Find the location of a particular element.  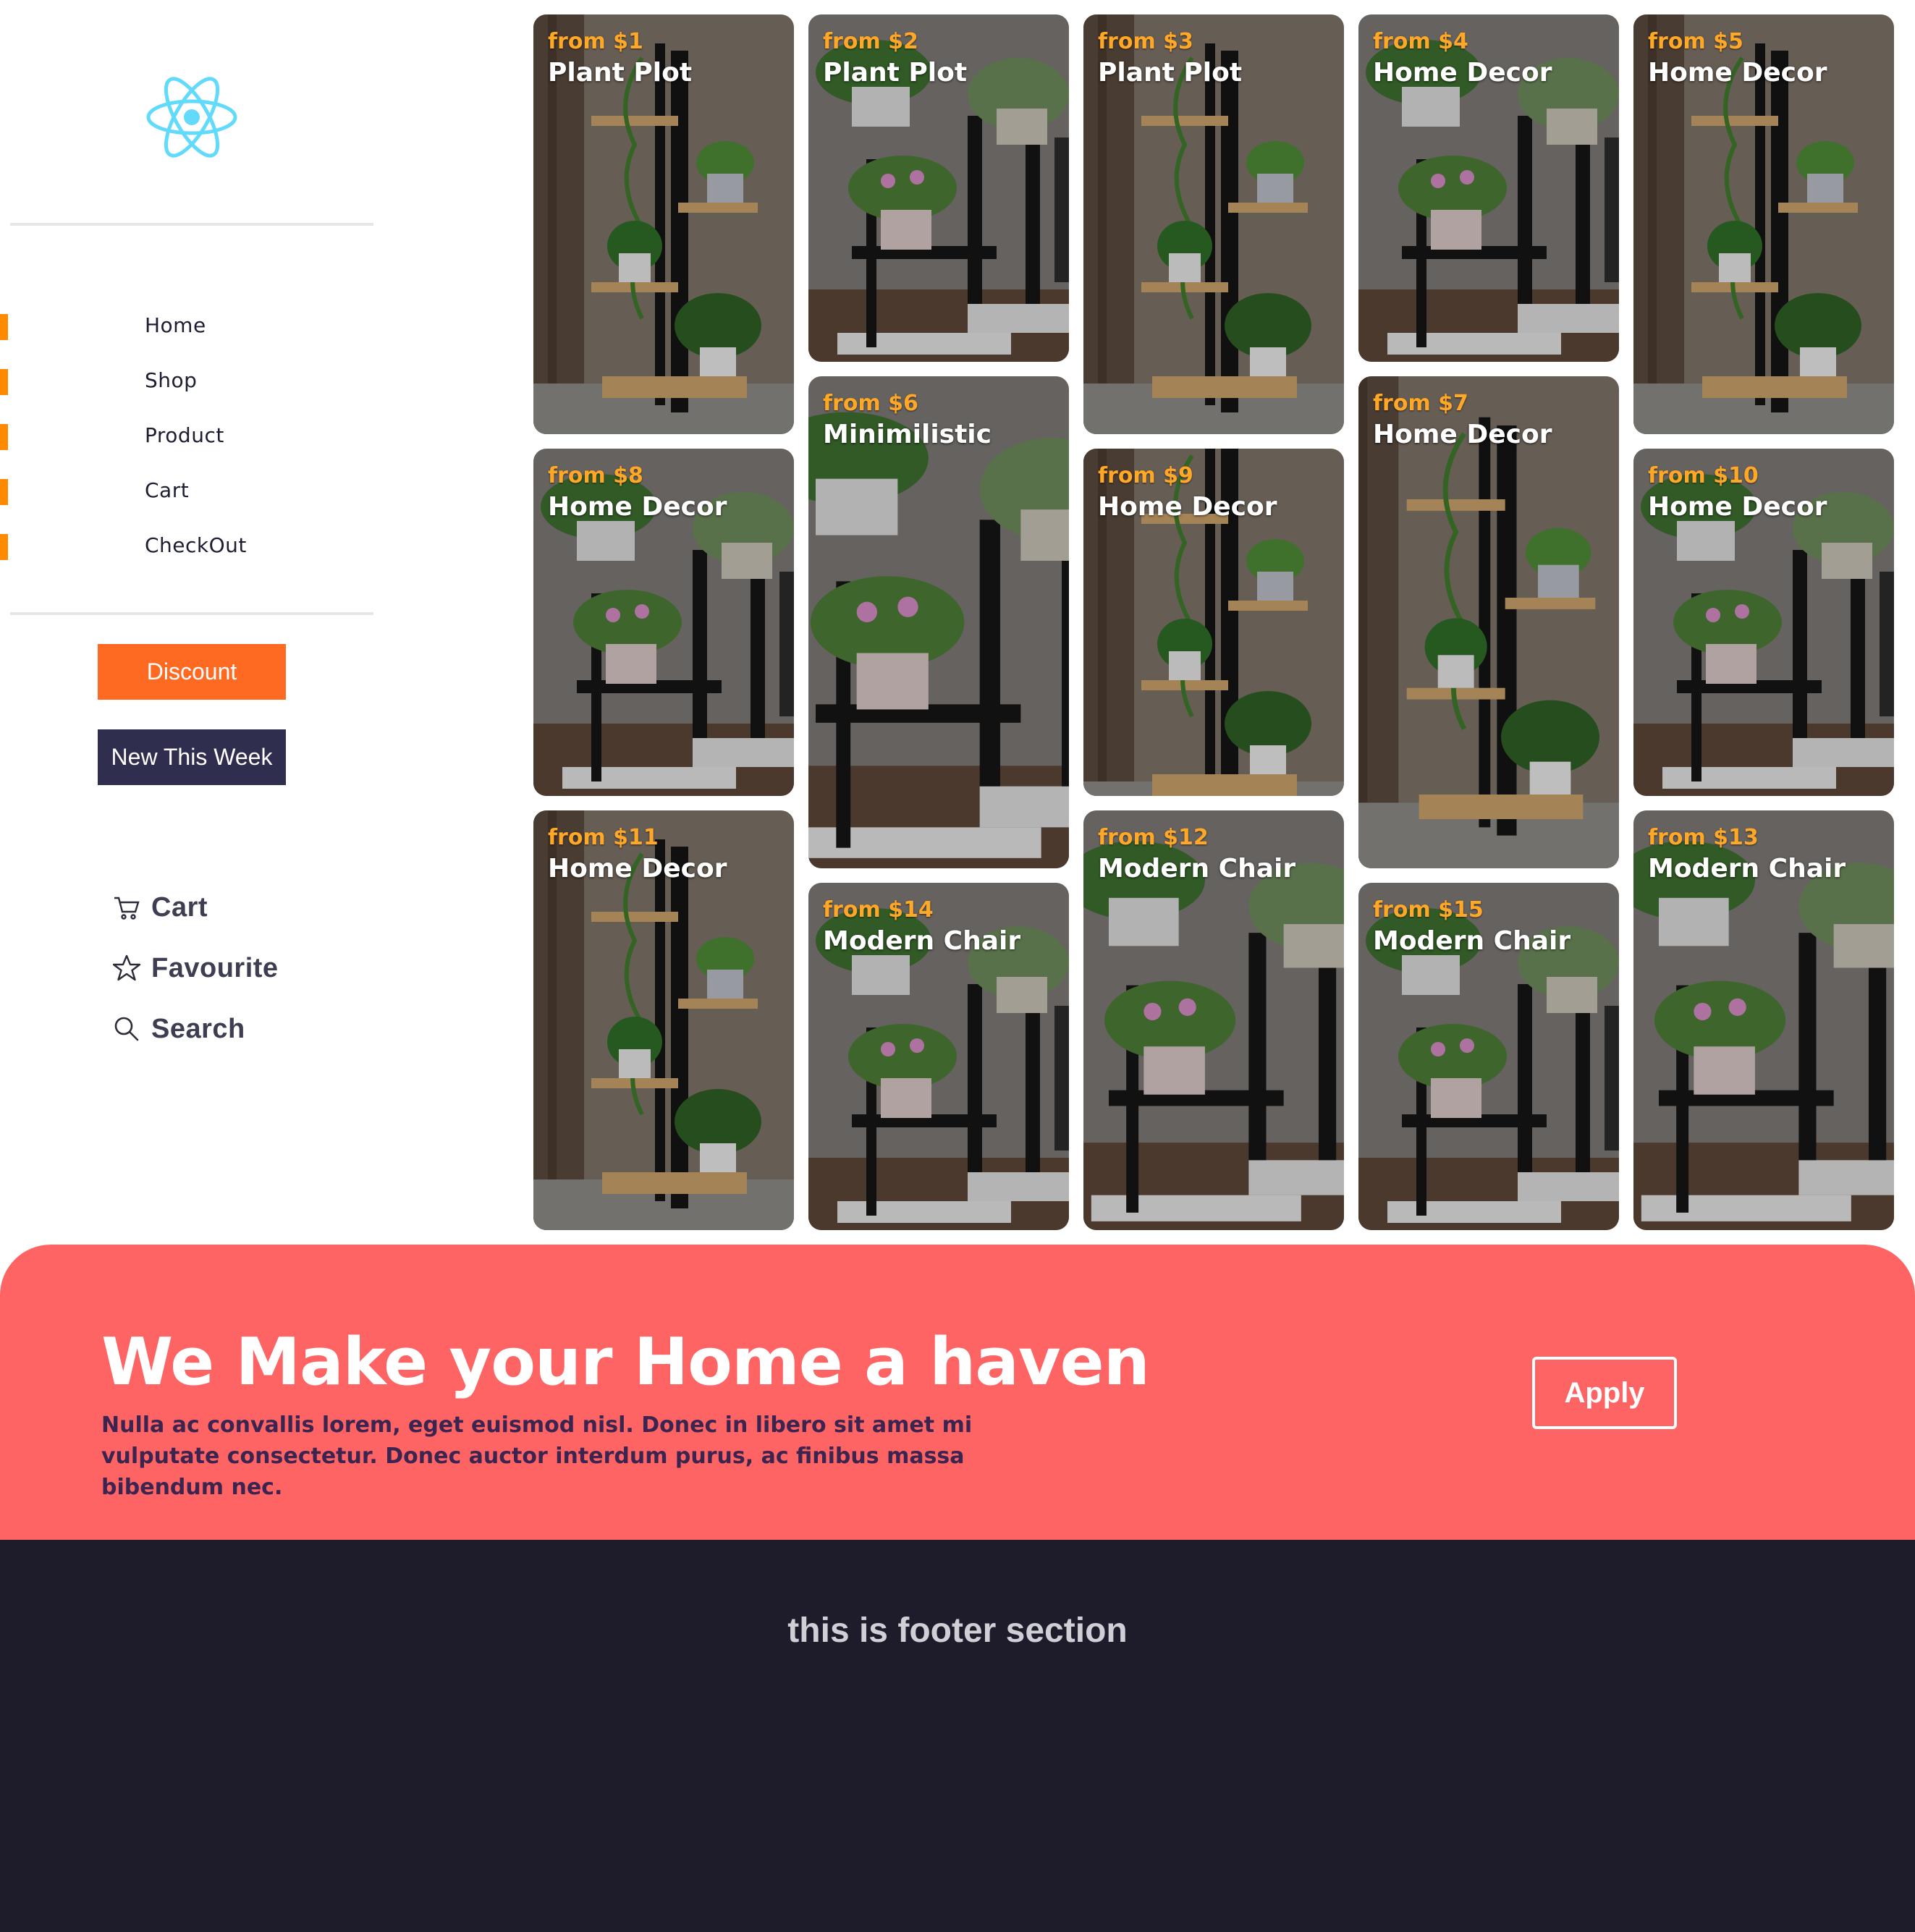

product-price: from $2 is located at coordinates (871, 41).